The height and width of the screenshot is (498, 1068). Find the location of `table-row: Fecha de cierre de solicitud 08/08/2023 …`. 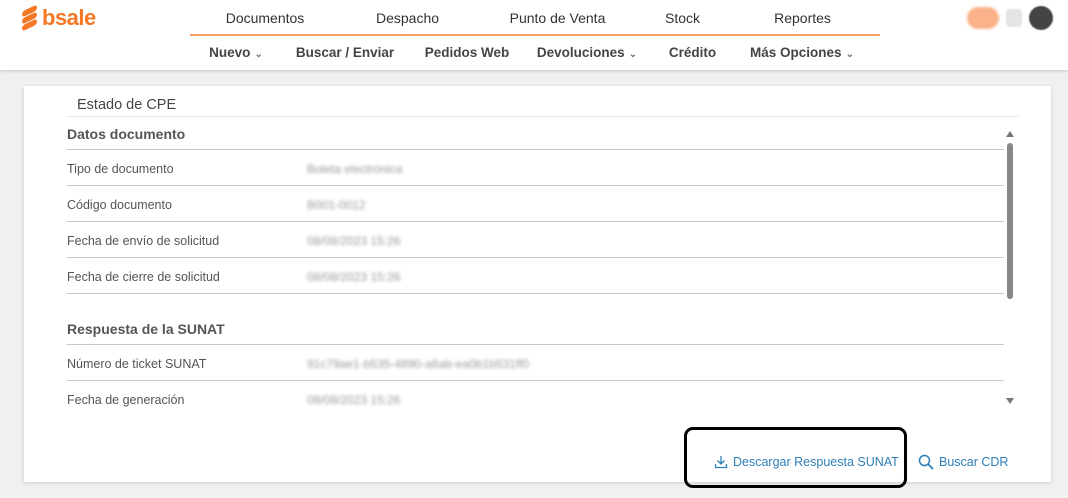

table-row: Fecha de cierre de solicitud 08/08/2023 … is located at coordinates (535, 275).